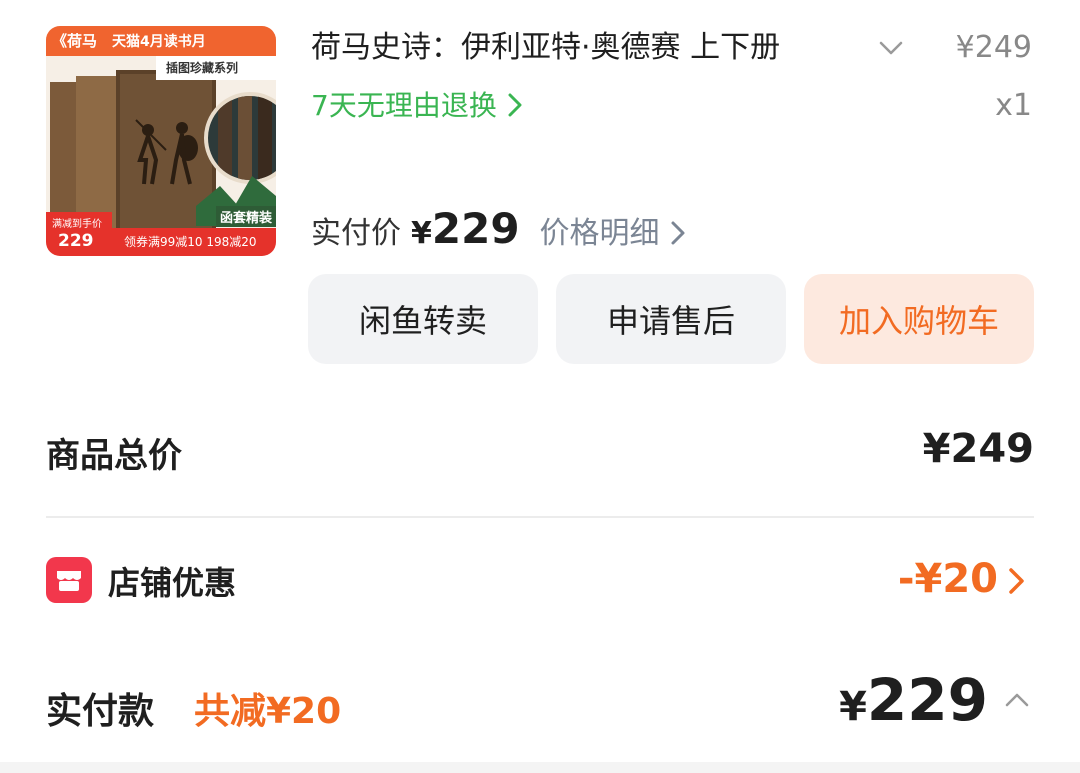  What do you see at coordinates (246, 216) in the screenshot?
I see `box-edition-label: 函套精装` at bounding box center [246, 216].